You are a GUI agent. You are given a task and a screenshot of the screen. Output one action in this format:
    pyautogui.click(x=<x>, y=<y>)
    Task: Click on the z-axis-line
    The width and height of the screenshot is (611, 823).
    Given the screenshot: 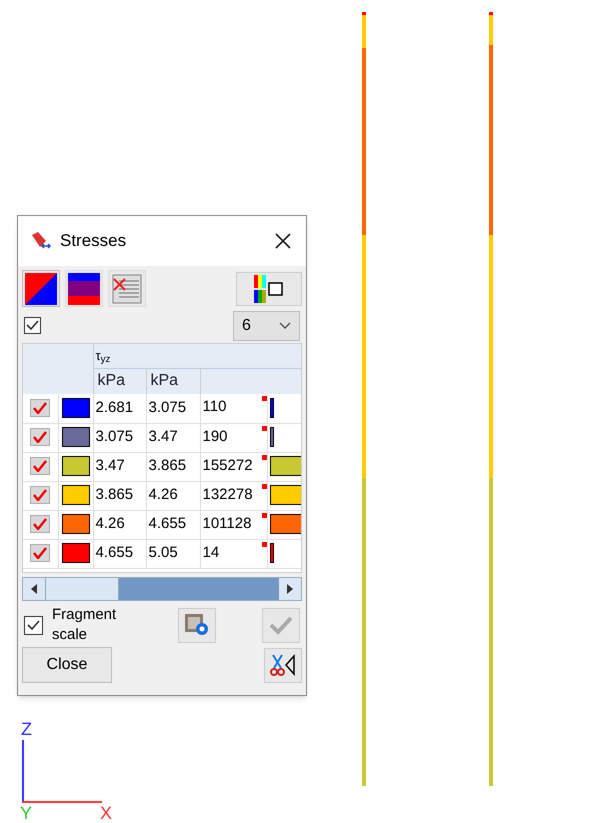 What is the action you would take?
    pyautogui.click(x=23, y=771)
    